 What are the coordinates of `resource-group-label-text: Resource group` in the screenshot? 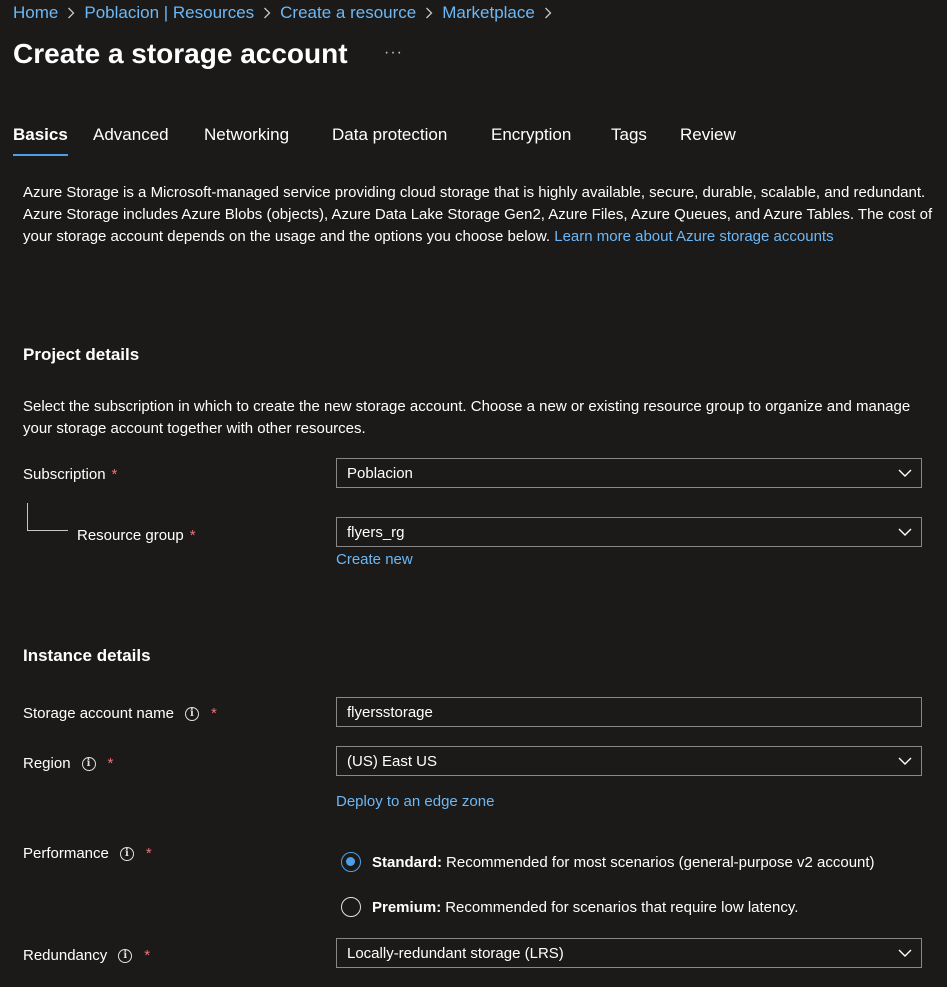 It's located at (130, 535).